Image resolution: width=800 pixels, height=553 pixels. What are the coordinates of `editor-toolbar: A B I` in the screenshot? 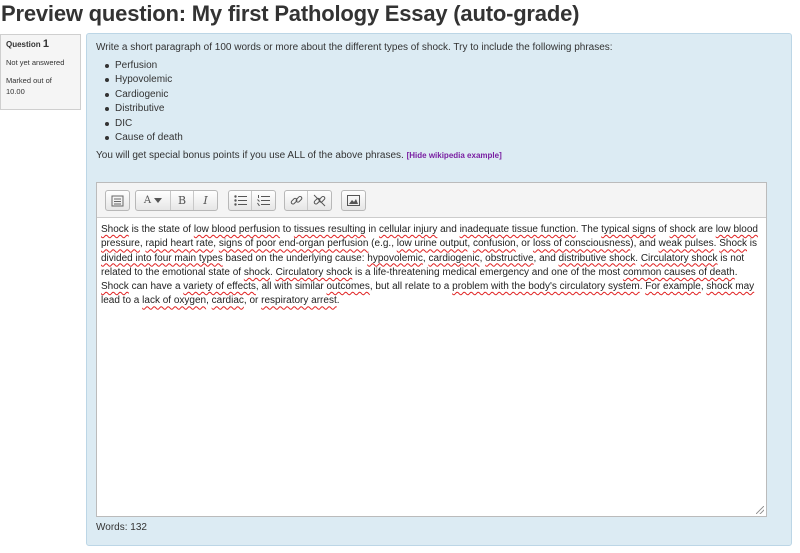 It's located at (431, 200).